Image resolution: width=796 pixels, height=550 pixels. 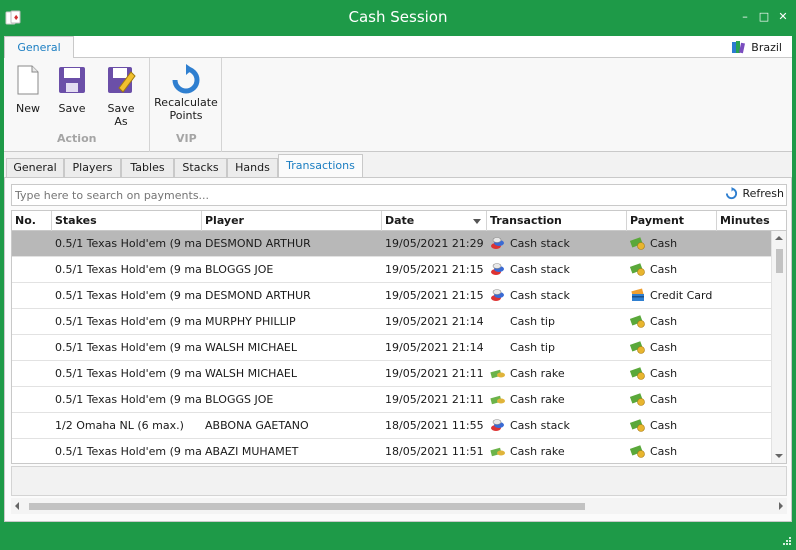 I want to click on tab-players: Players, so click(x=92, y=168).